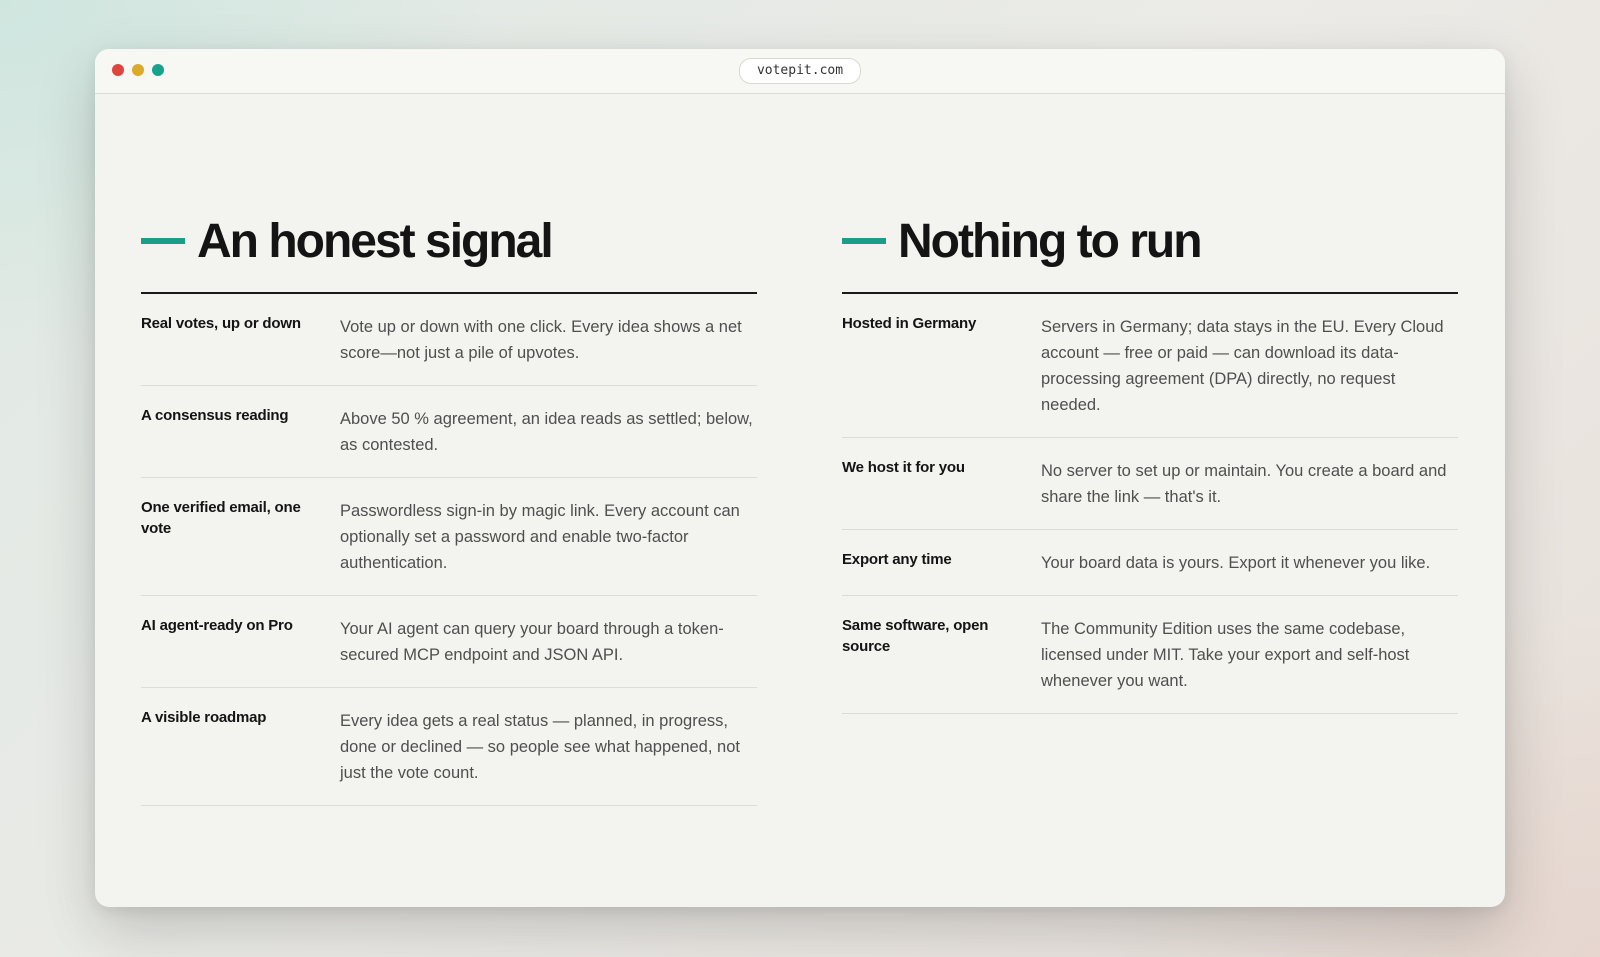 The image size is (1600, 957). What do you see at coordinates (375, 241) in the screenshot?
I see `section-title: An honest signal` at bounding box center [375, 241].